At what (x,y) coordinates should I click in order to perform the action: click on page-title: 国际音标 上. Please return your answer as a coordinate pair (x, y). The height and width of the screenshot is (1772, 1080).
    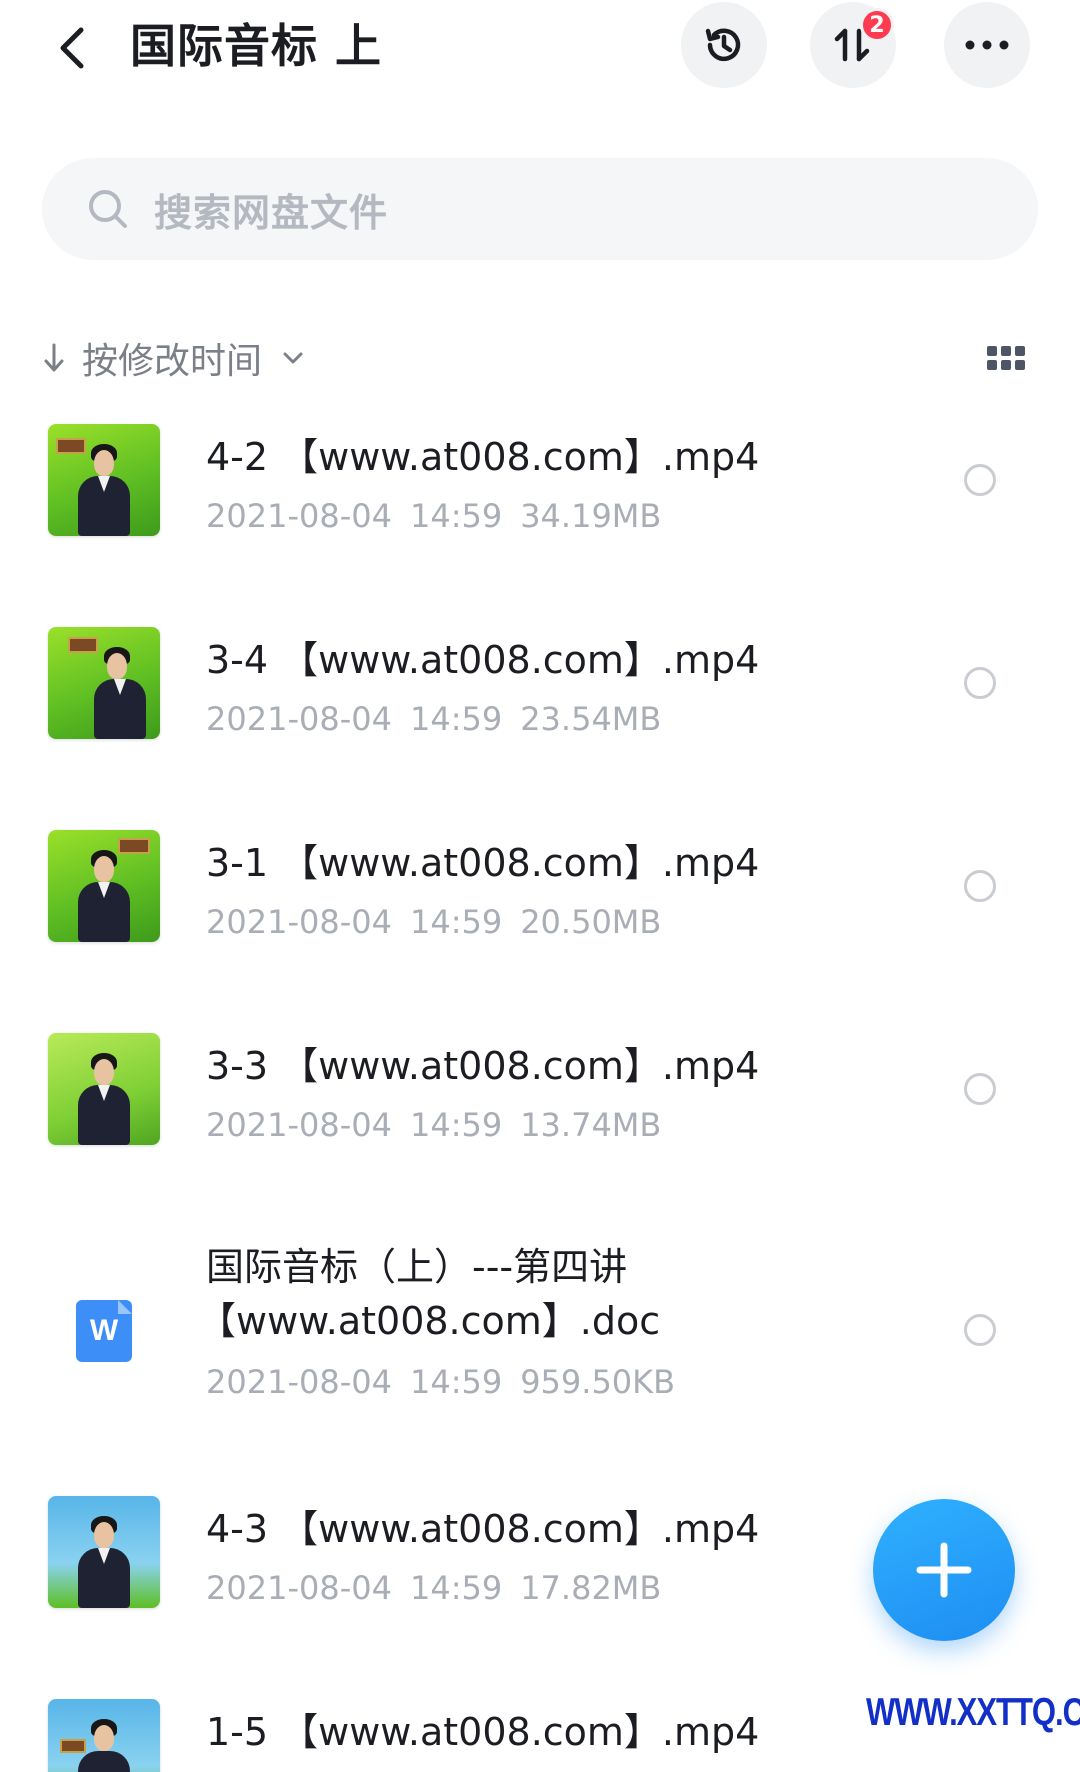
    Looking at the image, I should click on (256, 46).